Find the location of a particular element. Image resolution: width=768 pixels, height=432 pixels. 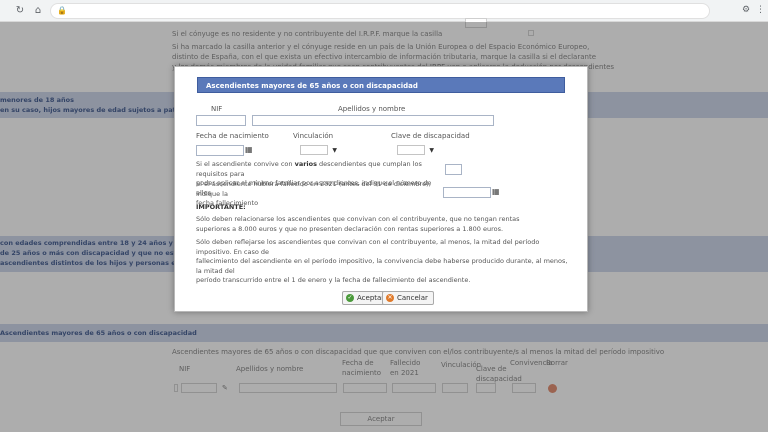

nif-label: NIF is located at coordinates (217, 109).